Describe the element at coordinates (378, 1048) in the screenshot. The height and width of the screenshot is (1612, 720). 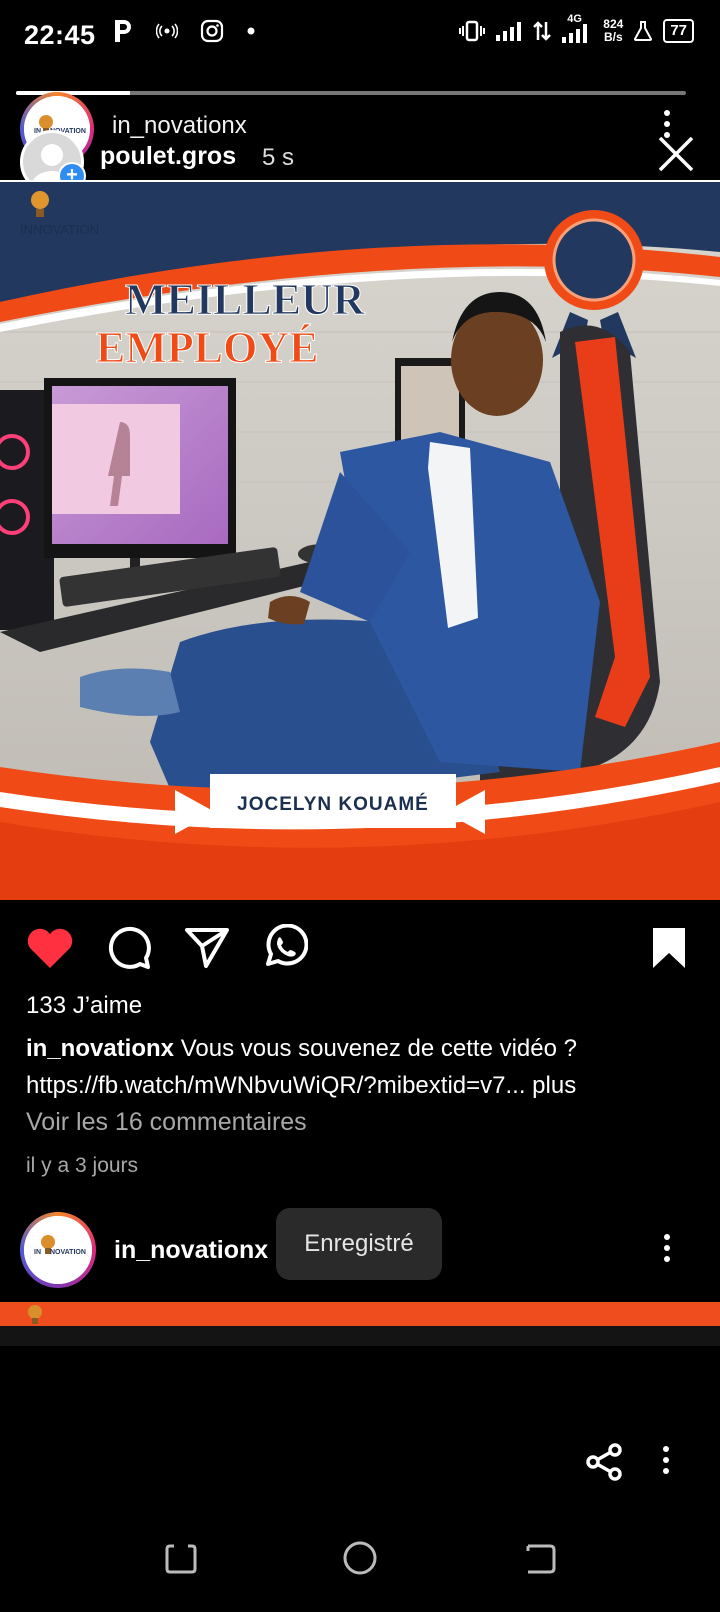
I see `caption-text: Vous vous souvenez de cette vidéo ?` at that location.